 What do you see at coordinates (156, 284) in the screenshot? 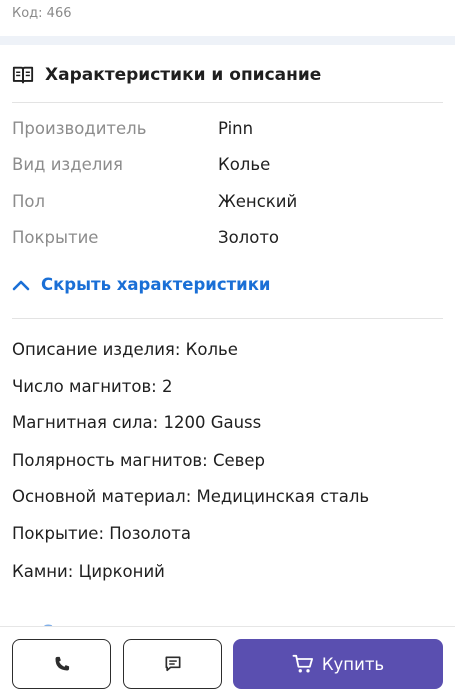
I see `hide-specs-label: Скрыть характеристики` at bounding box center [156, 284].